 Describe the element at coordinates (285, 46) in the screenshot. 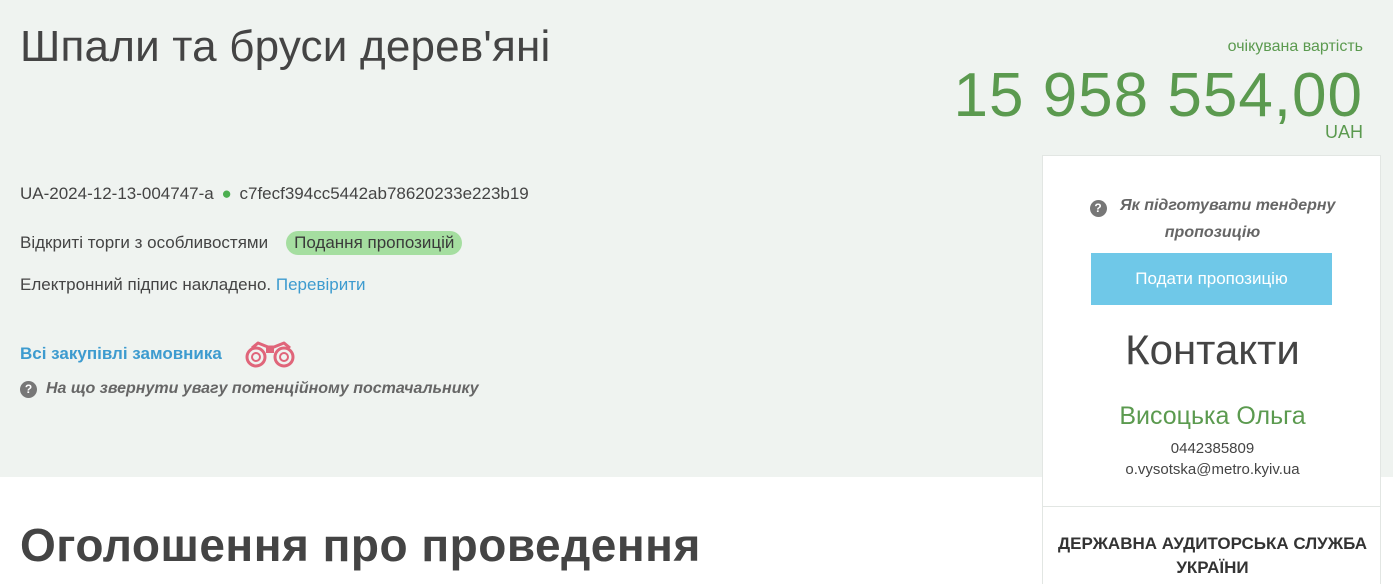

I see `page-title: Шпали та бруси дерев'яні` at that location.